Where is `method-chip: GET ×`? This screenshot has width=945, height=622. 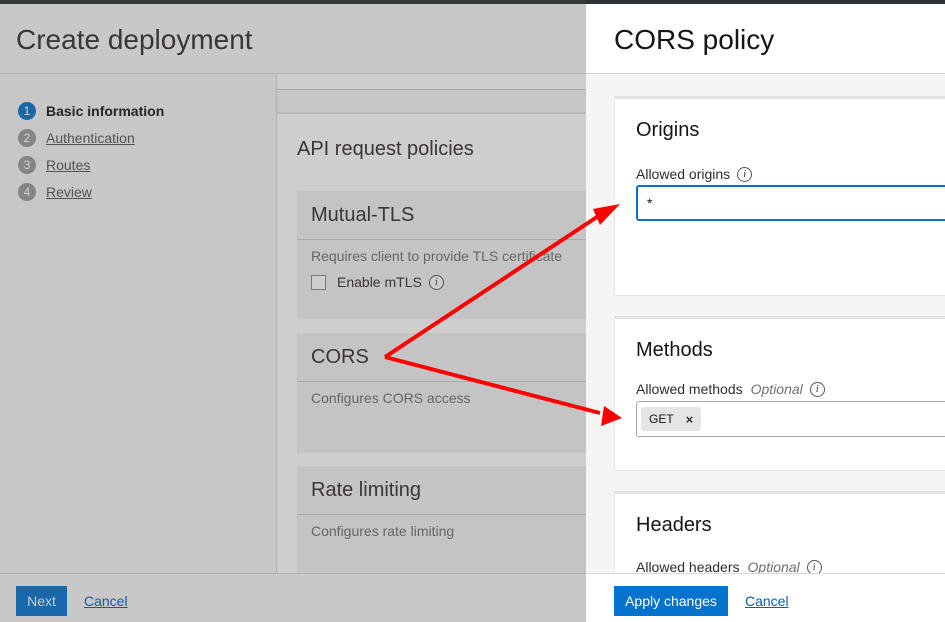 method-chip: GET × is located at coordinates (671, 419).